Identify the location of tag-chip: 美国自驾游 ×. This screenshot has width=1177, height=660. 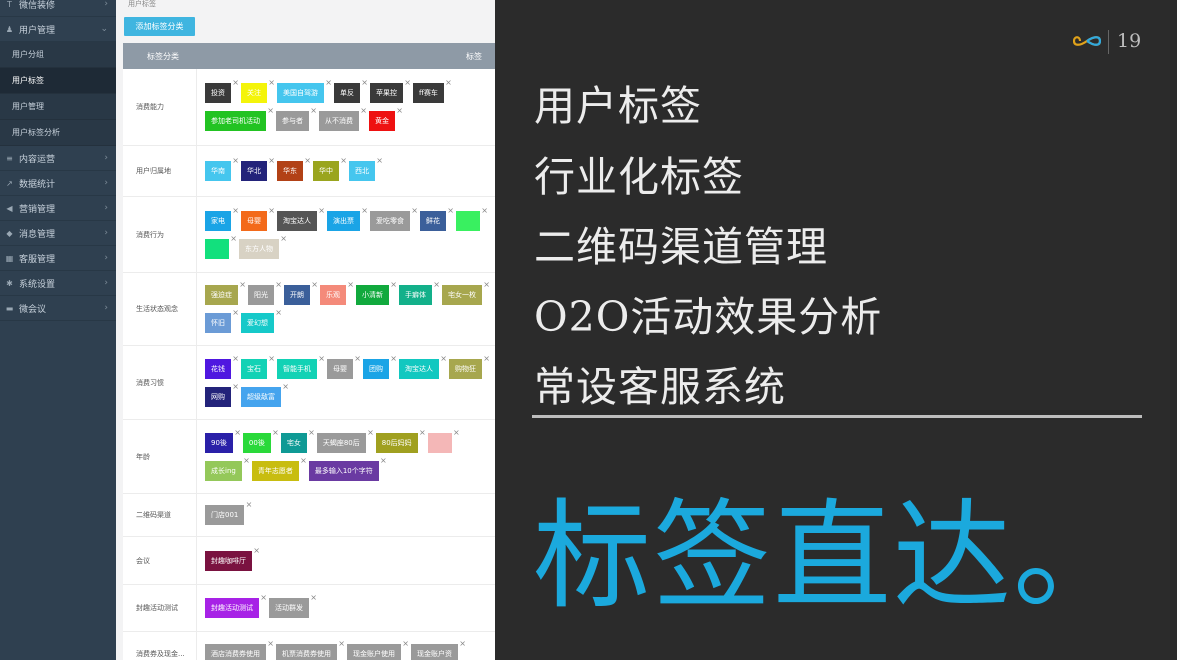
(304, 91).